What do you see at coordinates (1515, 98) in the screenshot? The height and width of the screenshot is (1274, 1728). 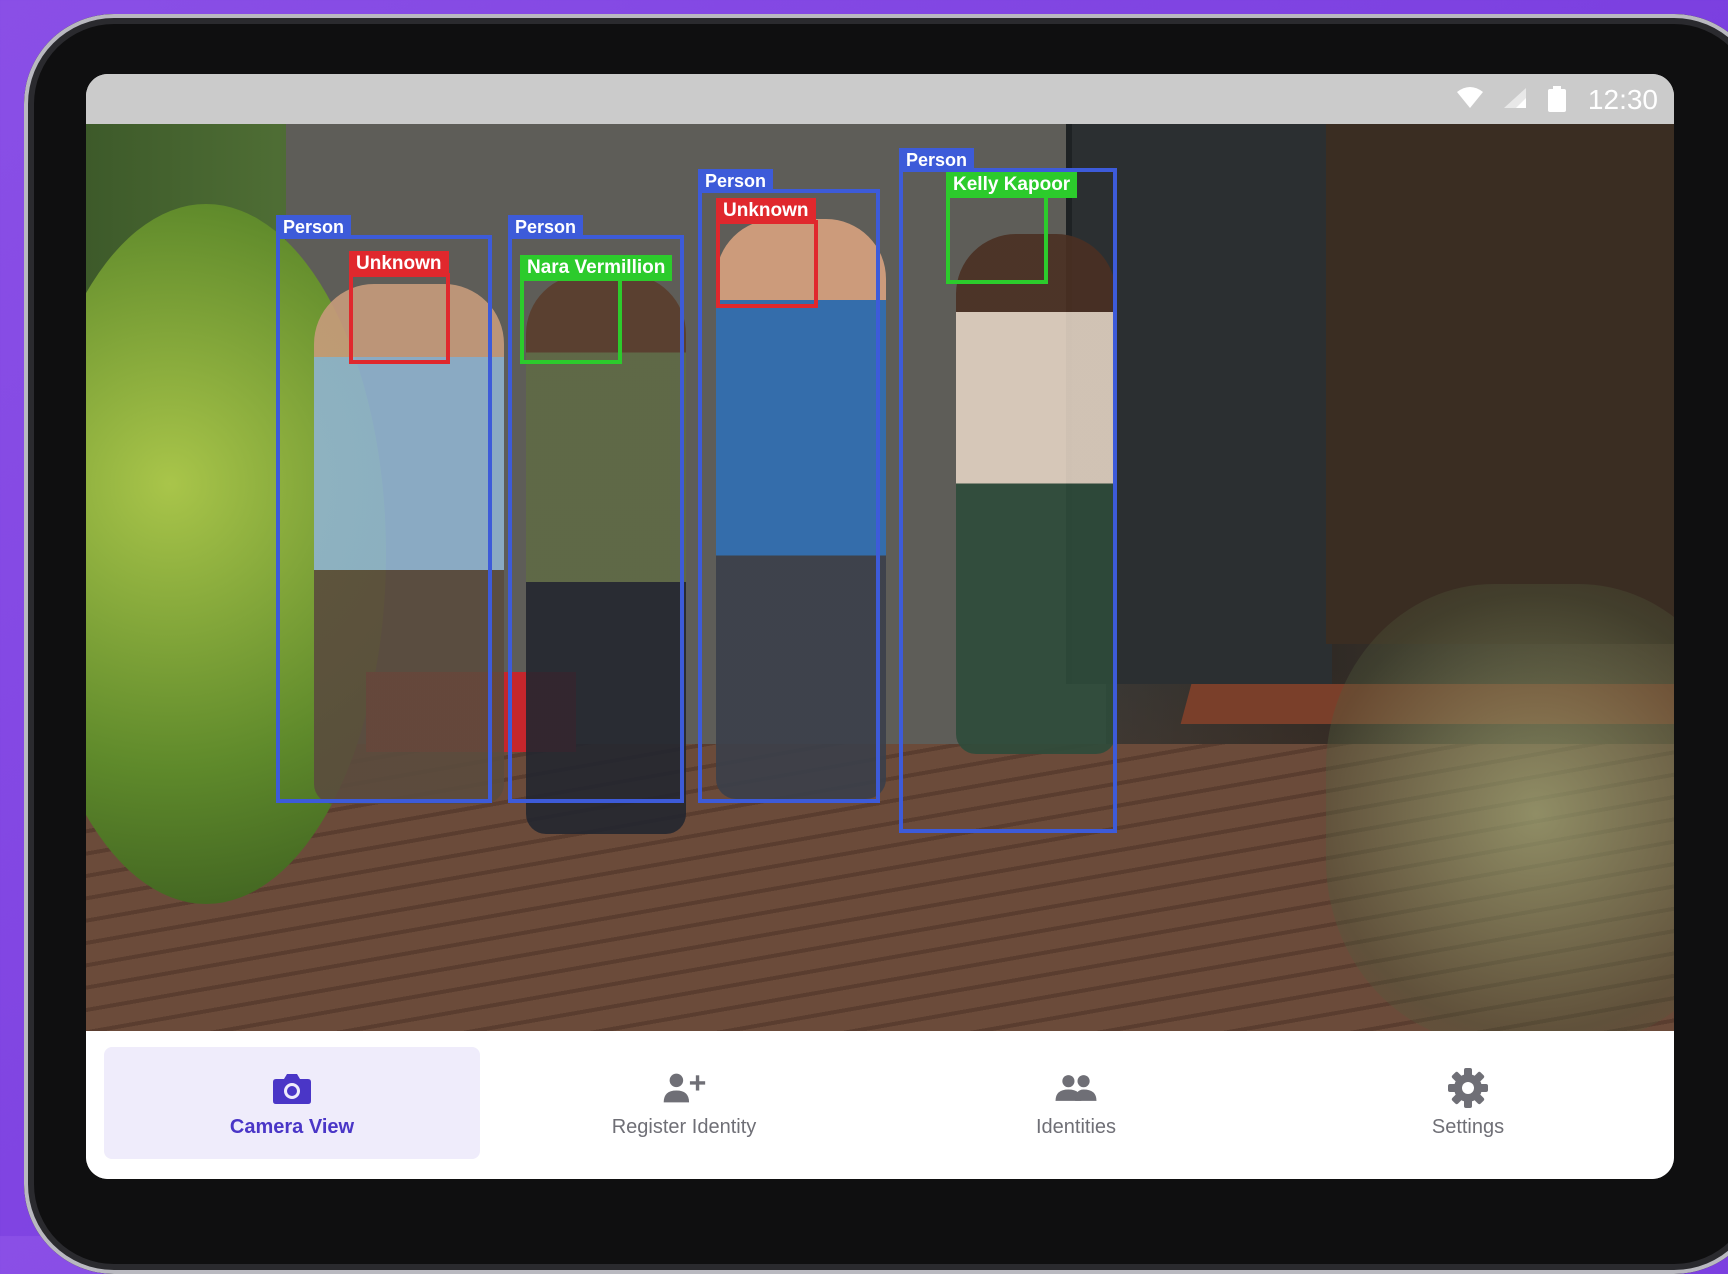 I see `signal-icon` at bounding box center [1515, 98].